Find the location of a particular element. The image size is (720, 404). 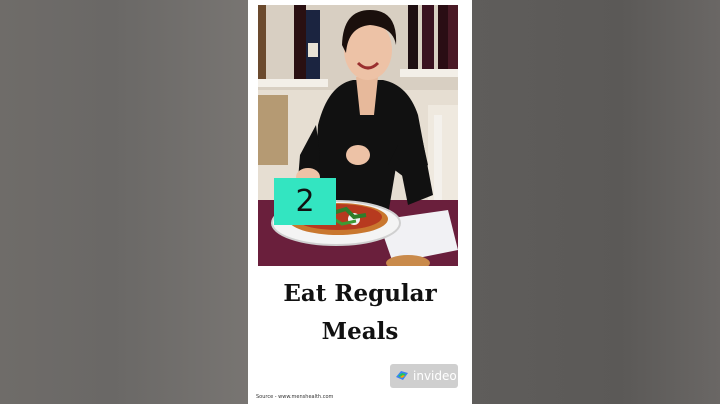

headline-line-1: Eat Regular is located at coordinates (360, 293).